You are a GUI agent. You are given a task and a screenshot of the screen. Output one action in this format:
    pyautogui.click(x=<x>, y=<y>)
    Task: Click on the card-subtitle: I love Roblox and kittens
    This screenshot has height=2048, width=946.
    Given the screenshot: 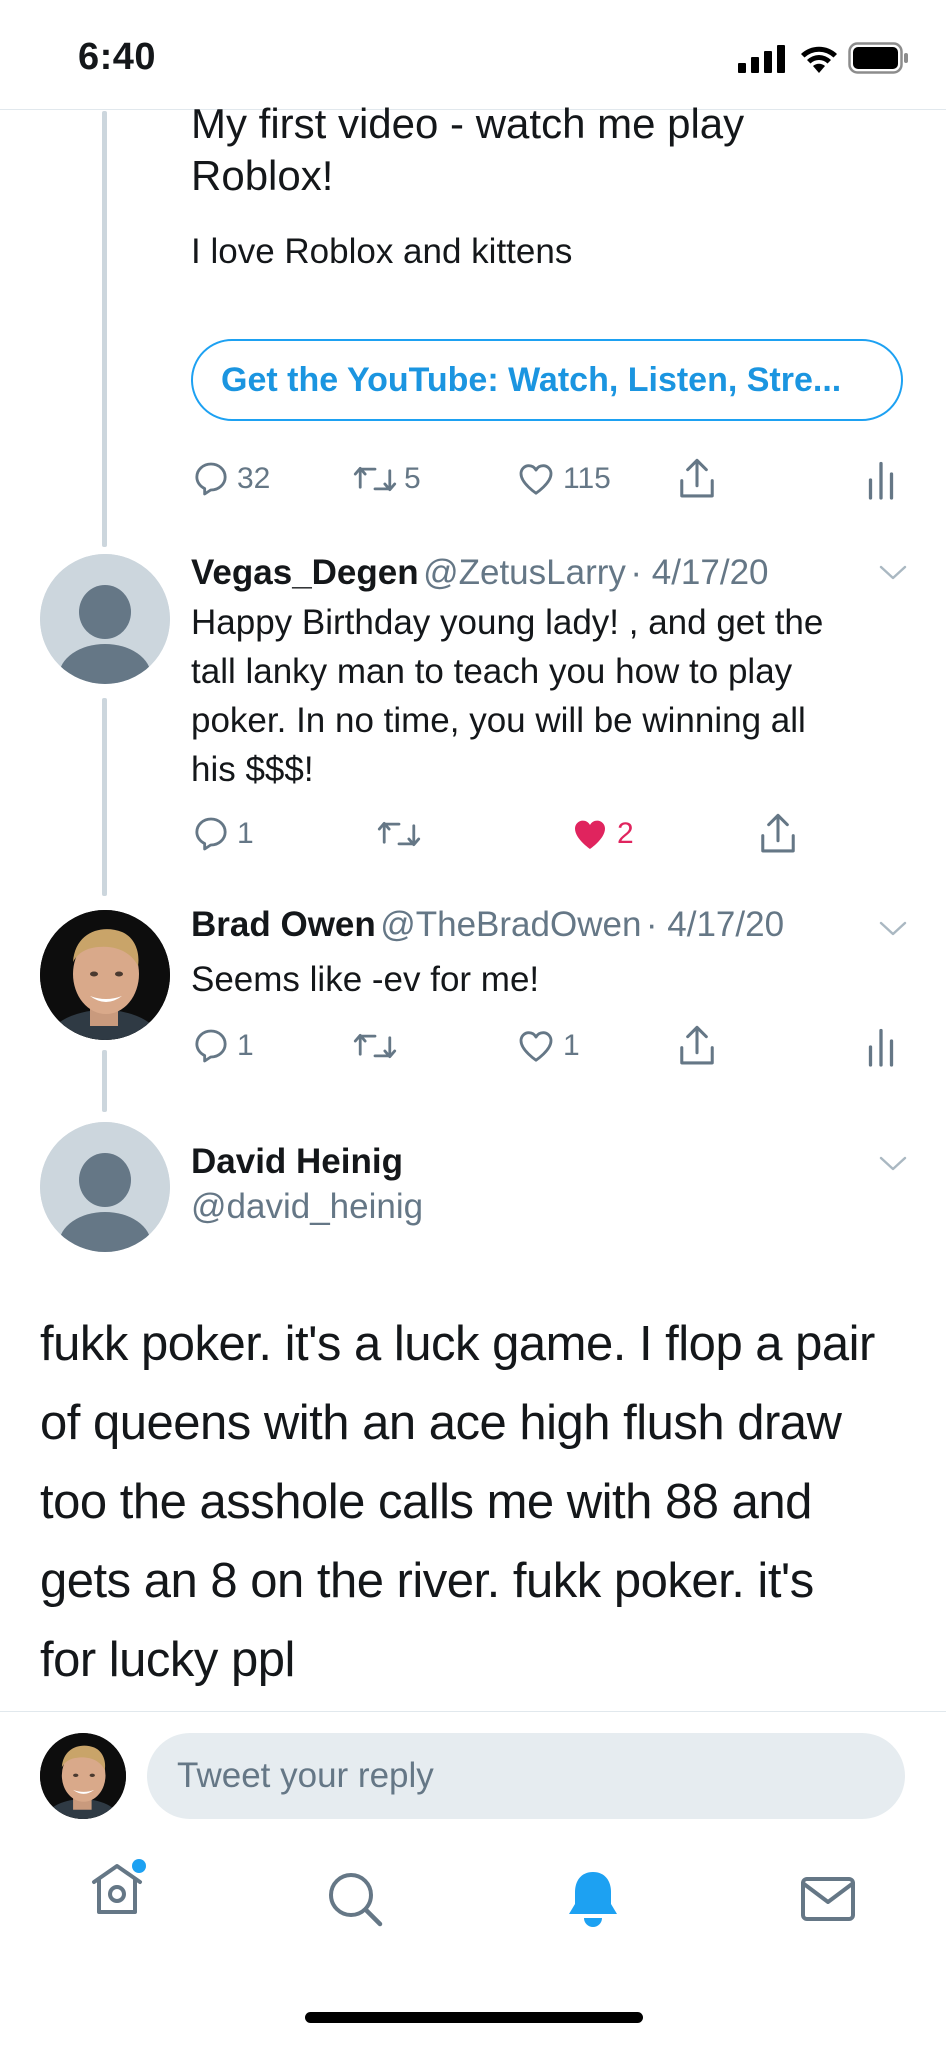 What is the action you would take?
    pyautogui.click(x=382, y=251)
    